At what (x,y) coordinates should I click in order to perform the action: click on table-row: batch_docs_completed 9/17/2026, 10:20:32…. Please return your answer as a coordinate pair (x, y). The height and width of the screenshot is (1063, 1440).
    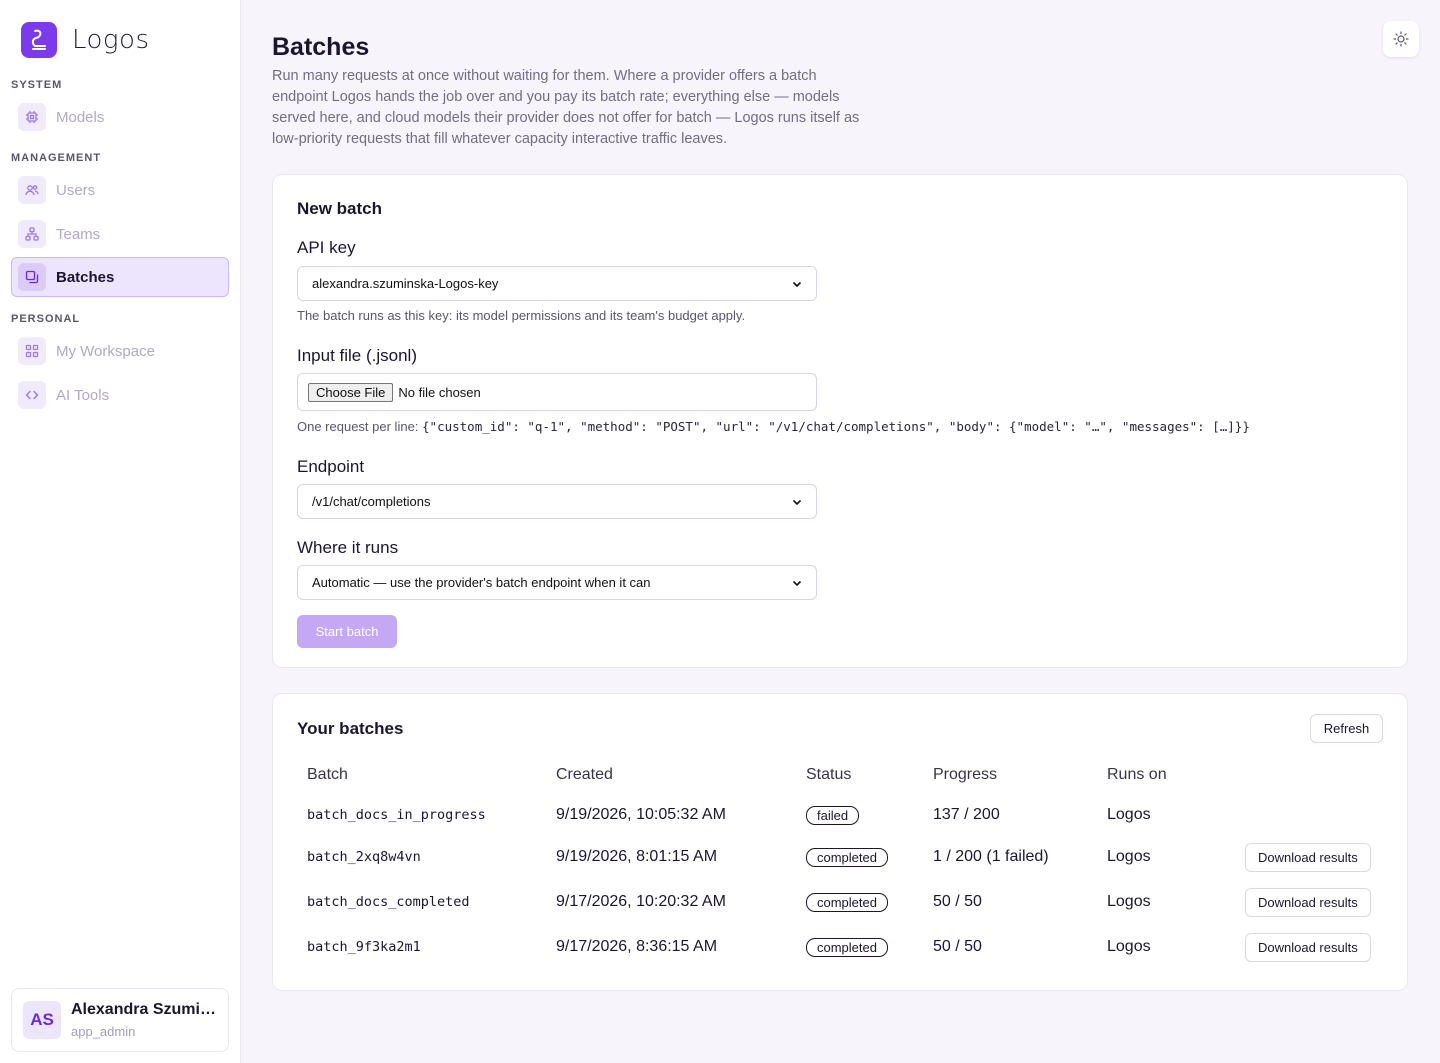
    Looking at the image, I should click on (841, 902).